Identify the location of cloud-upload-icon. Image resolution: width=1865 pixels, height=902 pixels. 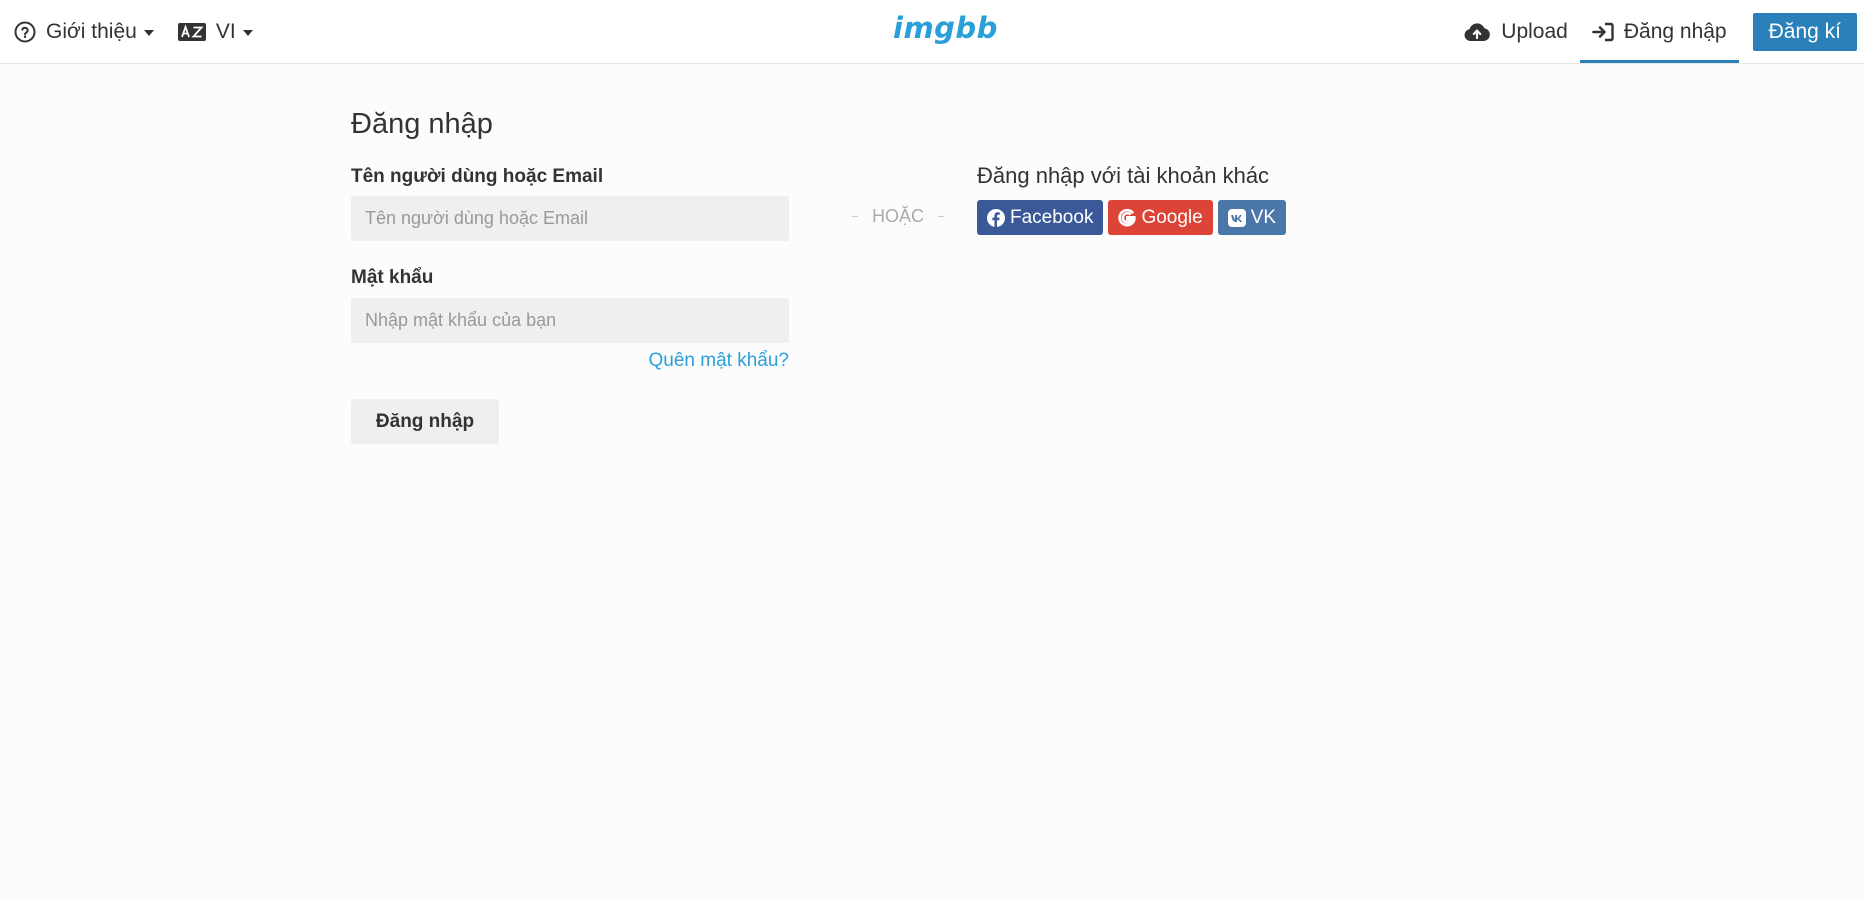
(1477, 32).